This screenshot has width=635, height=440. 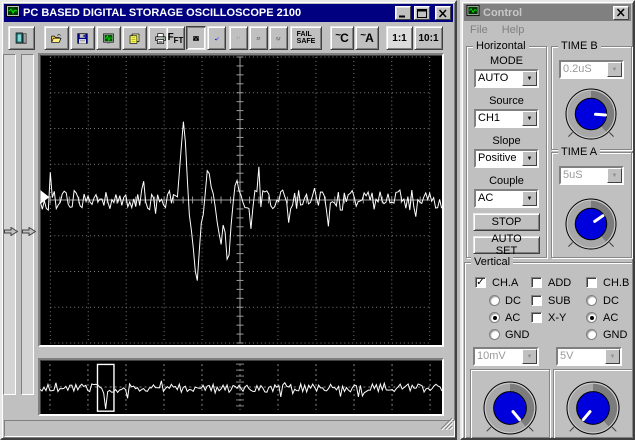 What do you see at coordinates (258, 38) in the screenshot?
I see `dots-display-mode-button` at bounding box center [258, 38].